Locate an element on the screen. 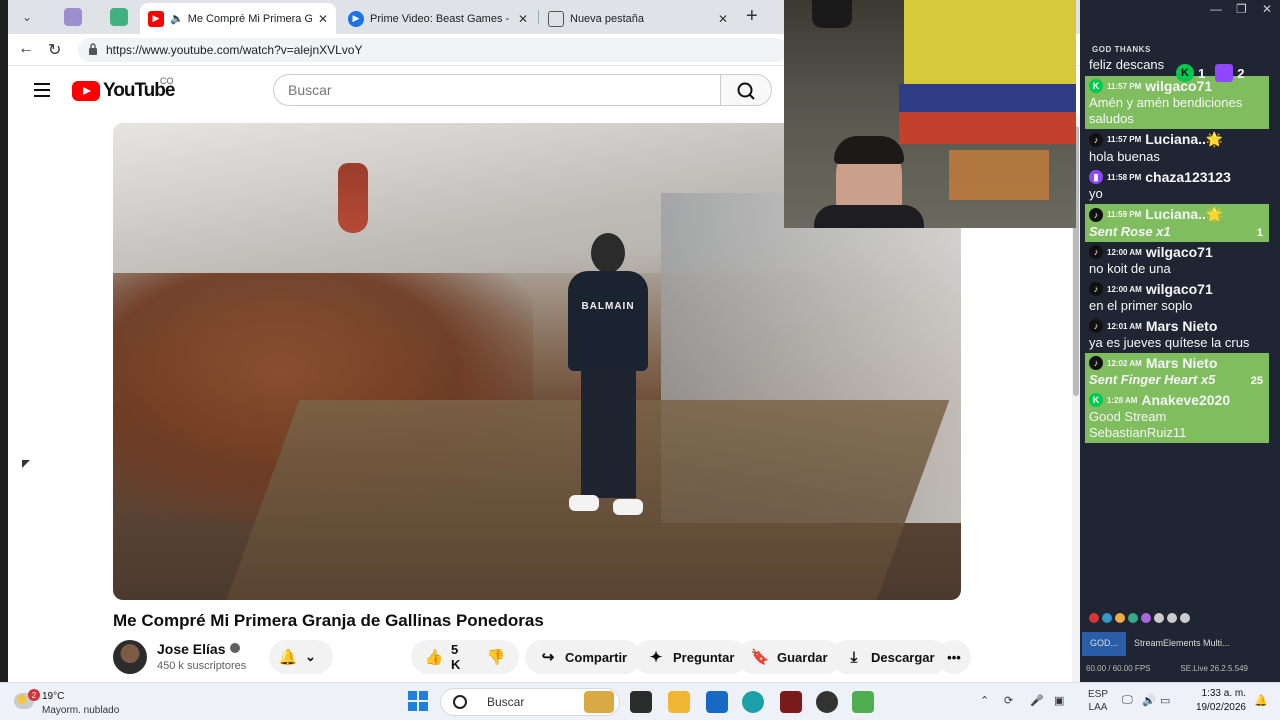  tab-prime-video: ▶ Prime Video: Beast Games - Temp ✕ is located at coordinates (438, 18).